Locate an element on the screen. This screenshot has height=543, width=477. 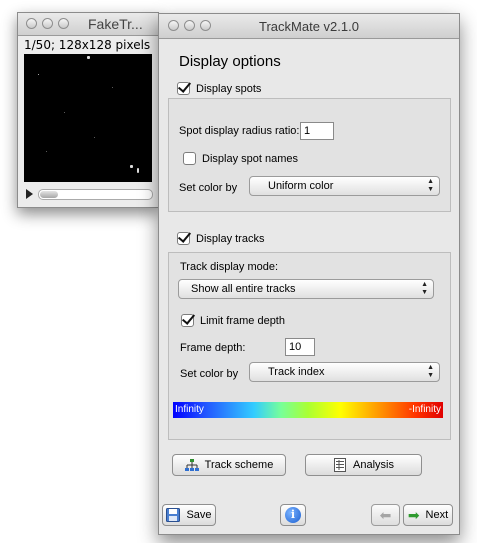
arrow-left-icon: ⬅ is located at coordinates (385, 515).